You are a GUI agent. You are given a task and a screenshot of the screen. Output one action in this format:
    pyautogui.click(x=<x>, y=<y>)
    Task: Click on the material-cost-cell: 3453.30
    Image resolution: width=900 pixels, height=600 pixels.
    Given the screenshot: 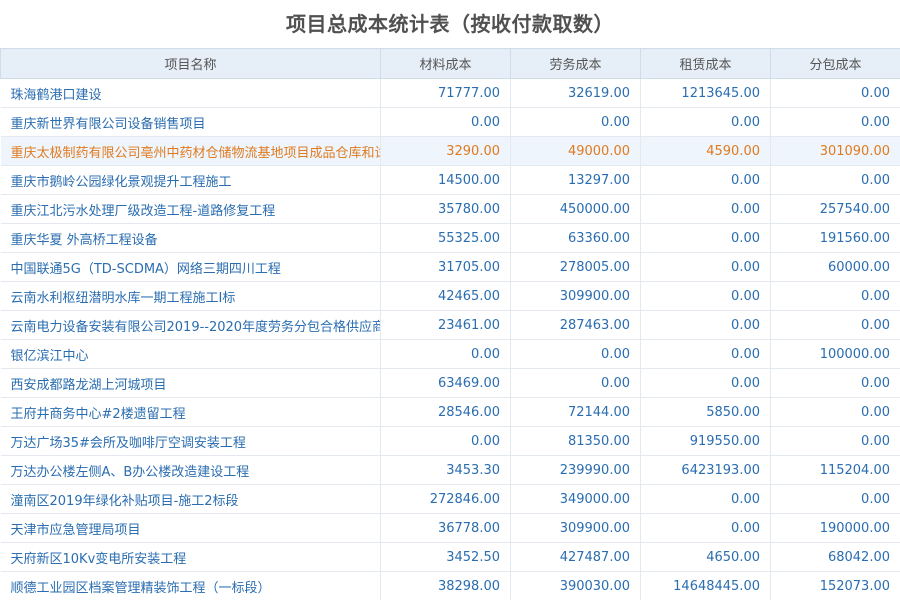 What is the action you would take?
    pyautogui.click(x=445, y=470)
    